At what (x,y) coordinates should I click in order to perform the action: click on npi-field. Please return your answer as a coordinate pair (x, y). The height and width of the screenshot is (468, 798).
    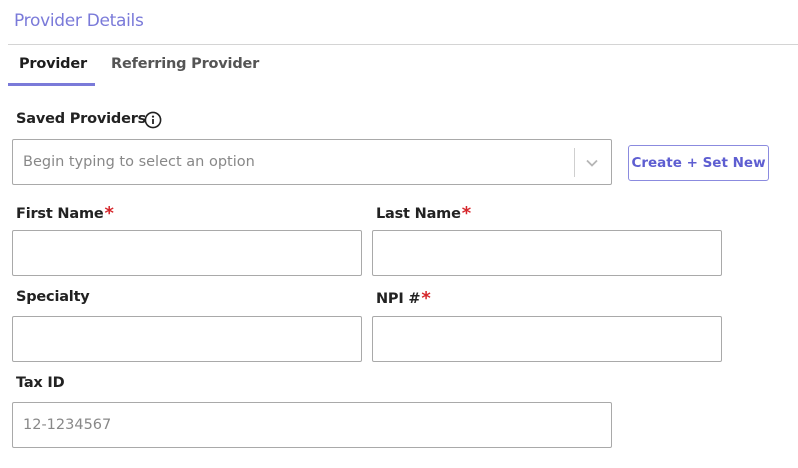
    Looking at the image, I should click on (547, 339).